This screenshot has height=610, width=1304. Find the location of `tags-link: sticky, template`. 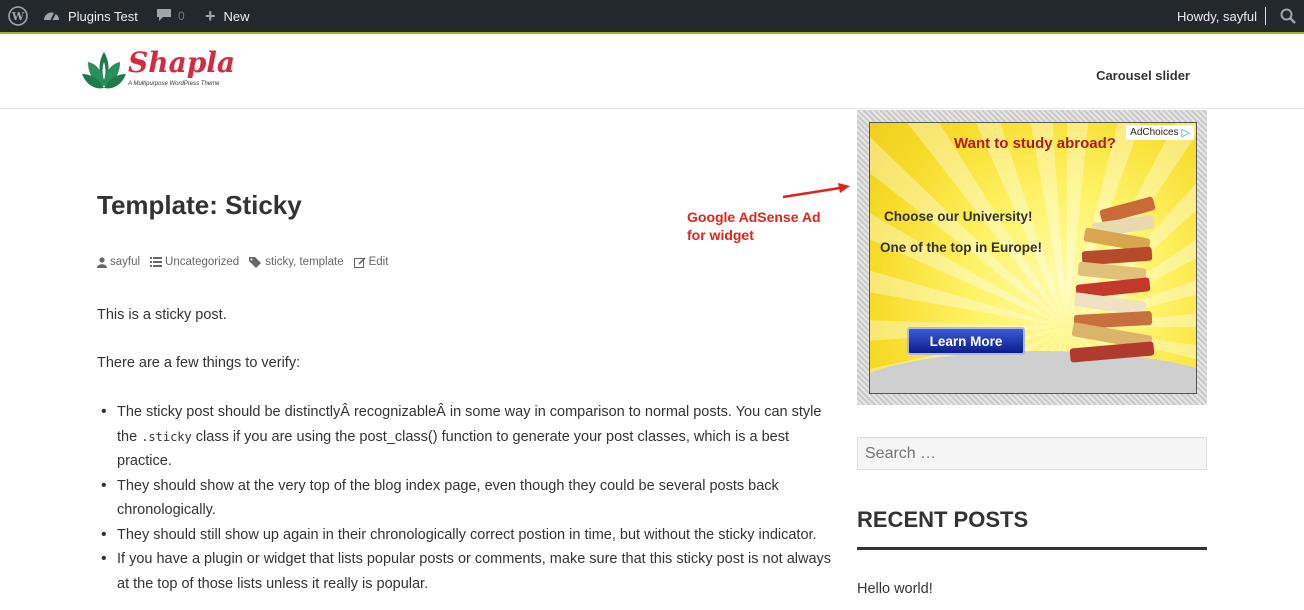

tags-link: sticky, template is located at coordinates (296, 262).